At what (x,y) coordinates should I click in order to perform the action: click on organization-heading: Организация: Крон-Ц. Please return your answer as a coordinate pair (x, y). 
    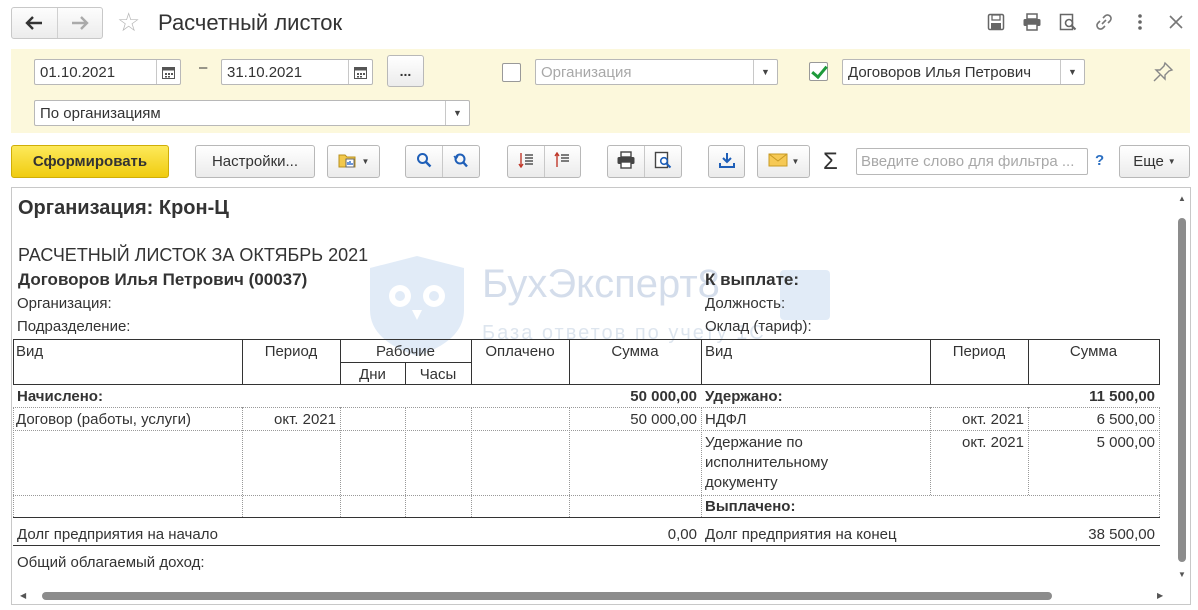
    Looking at the image, I should click on (123, 208).